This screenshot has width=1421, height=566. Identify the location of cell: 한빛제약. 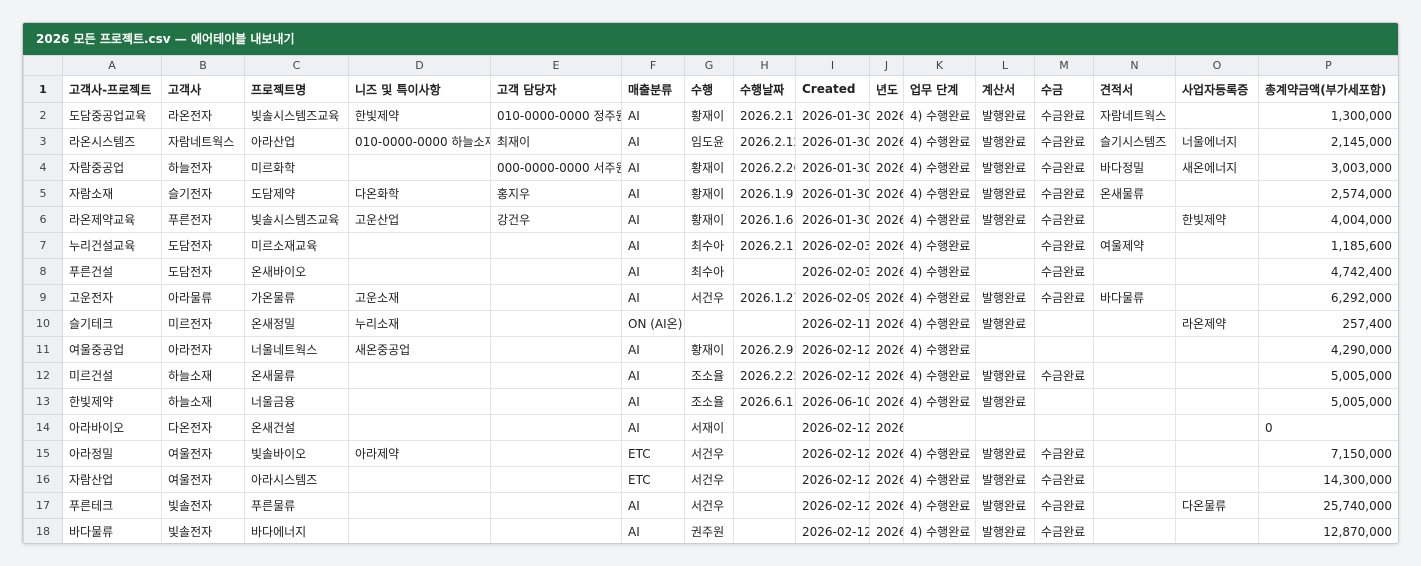
(419, 115).